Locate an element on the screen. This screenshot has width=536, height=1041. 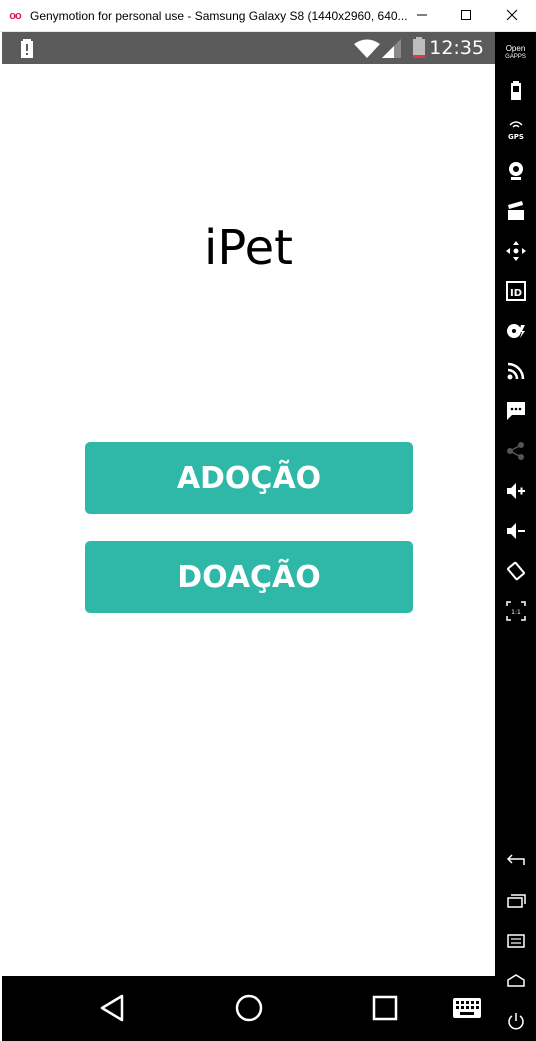
doacao-button: DOAÇÃO is located at coordinates (249, 577).